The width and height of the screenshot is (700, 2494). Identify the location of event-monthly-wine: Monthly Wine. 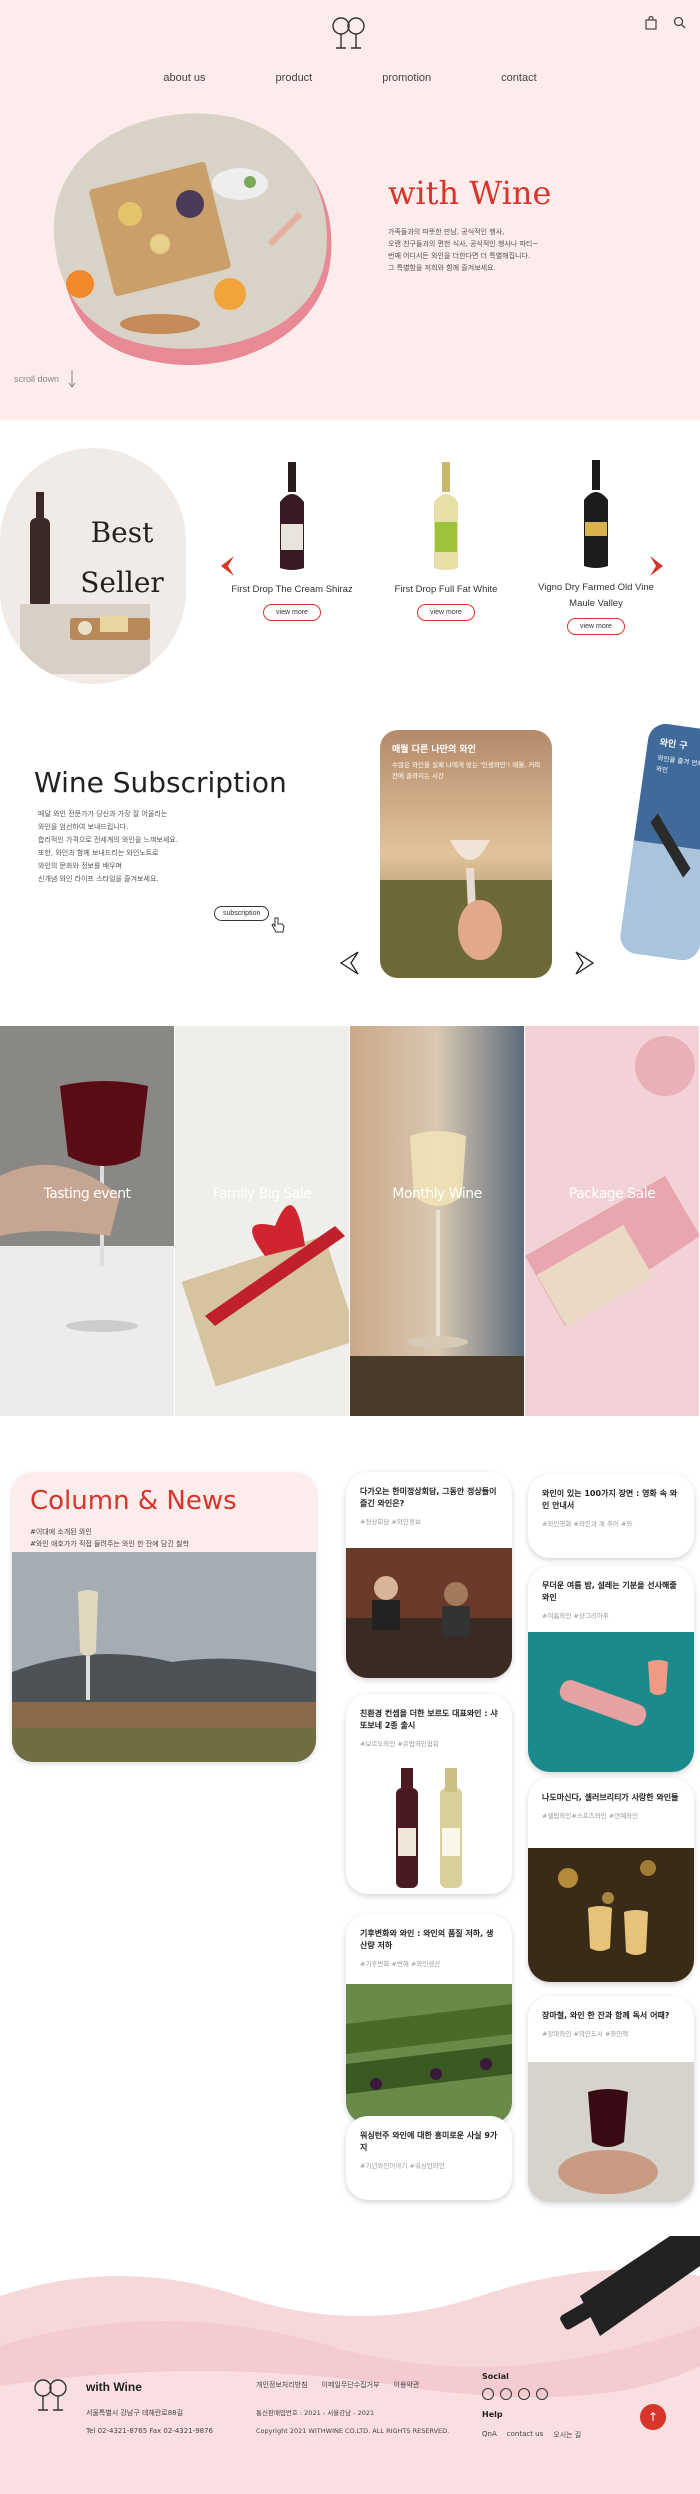
(437, 1221).